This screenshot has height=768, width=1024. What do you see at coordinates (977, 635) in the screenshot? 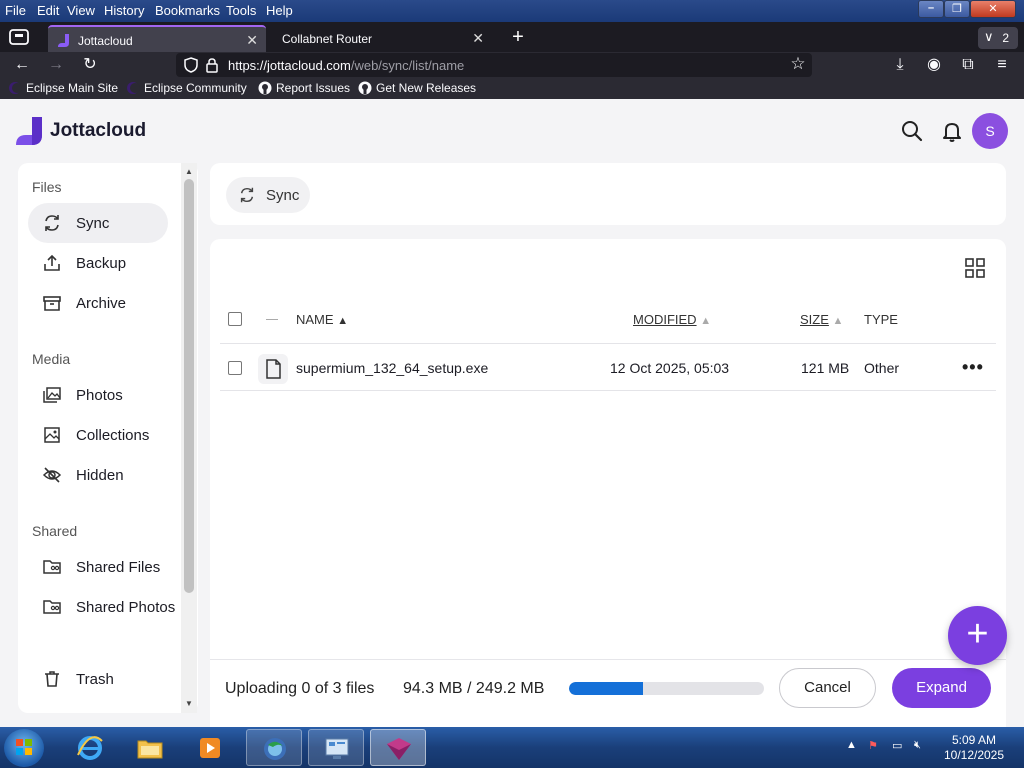
I see `add-button: +` at bounding box center [977, 635].